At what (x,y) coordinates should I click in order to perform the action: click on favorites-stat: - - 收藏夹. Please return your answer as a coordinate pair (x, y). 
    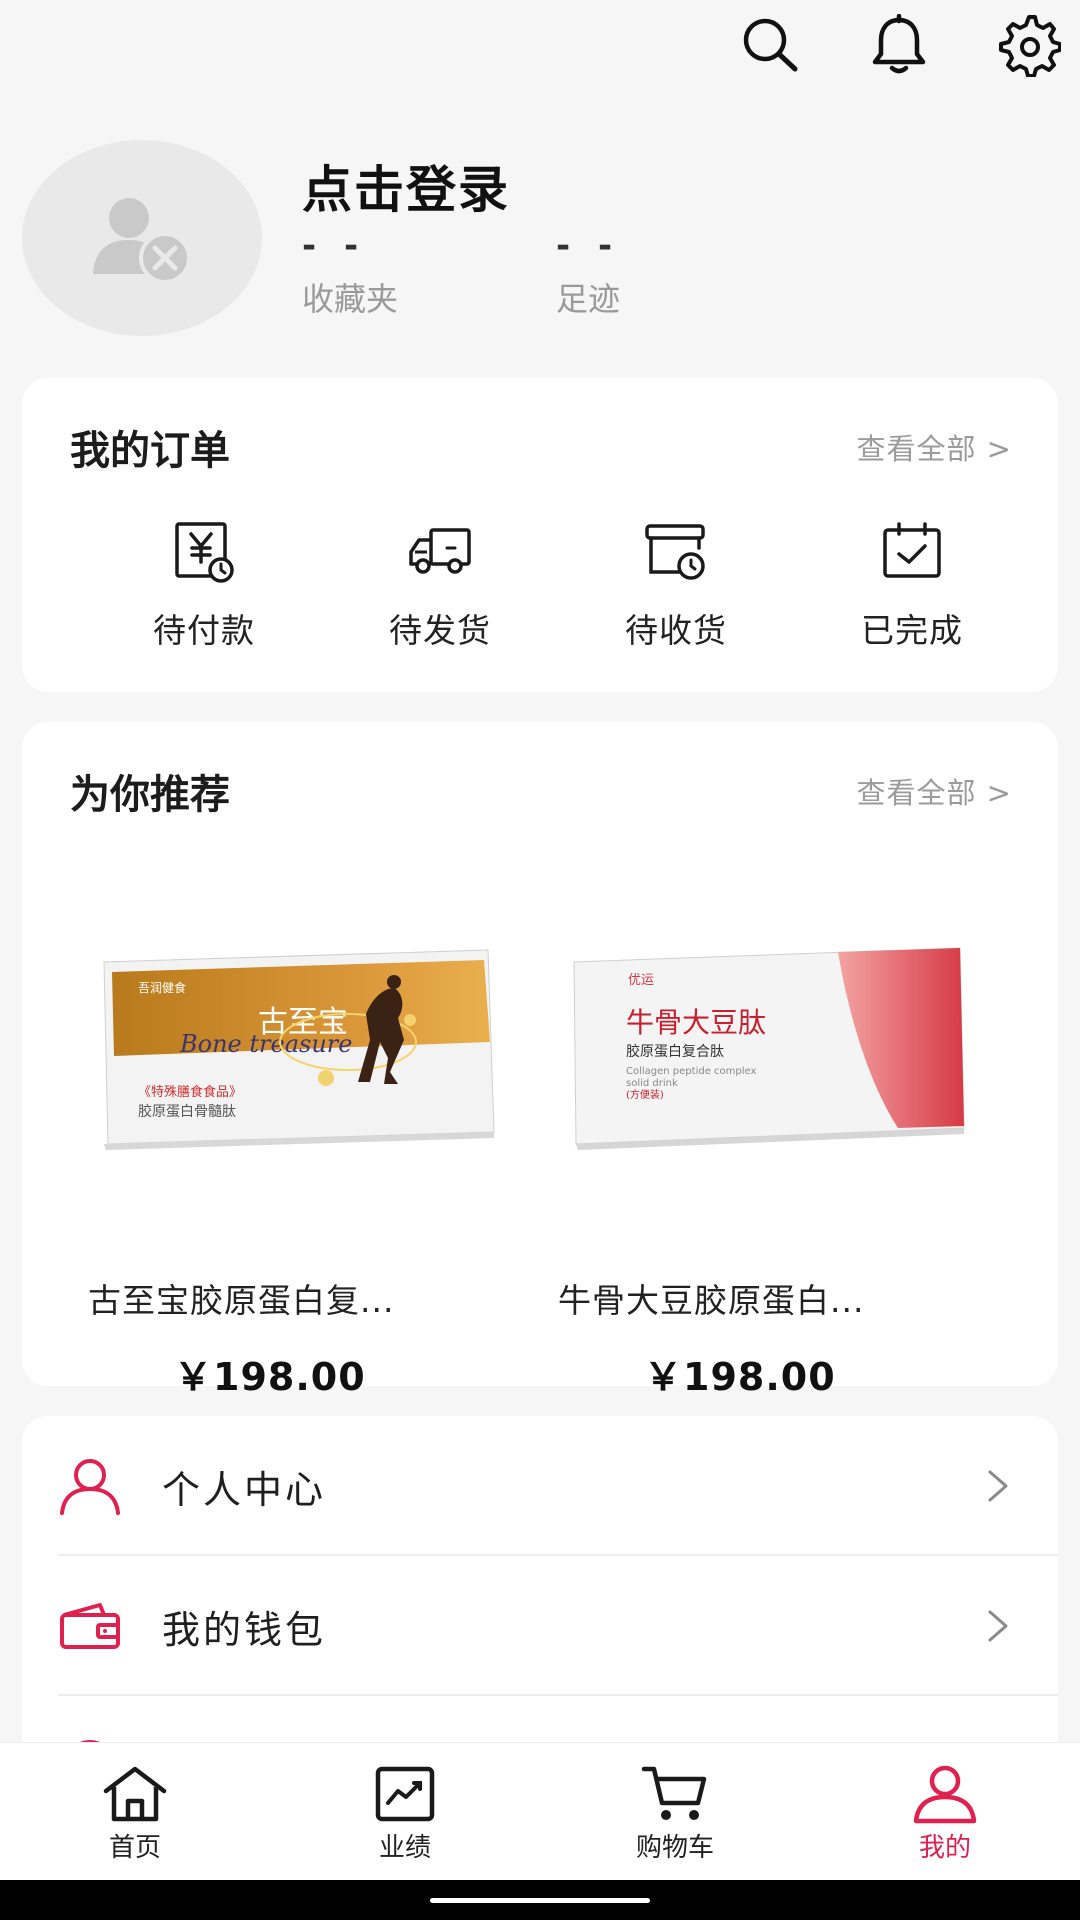
    Looking at the image, I should click on (350, 273).